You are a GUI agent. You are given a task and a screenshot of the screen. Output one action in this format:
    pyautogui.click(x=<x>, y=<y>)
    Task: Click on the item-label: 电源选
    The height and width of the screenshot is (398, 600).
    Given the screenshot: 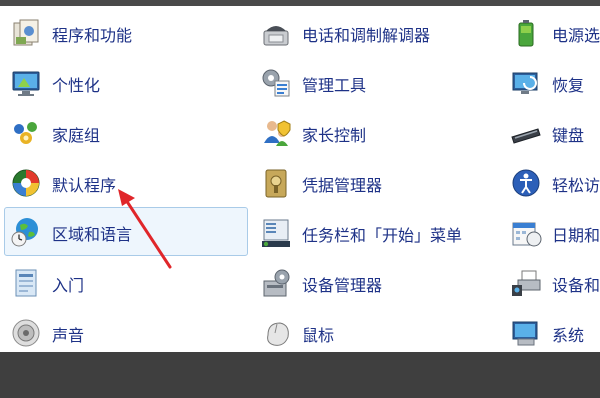 What is the action you would take?
    pyautogui.click(x=576, y=35)
    